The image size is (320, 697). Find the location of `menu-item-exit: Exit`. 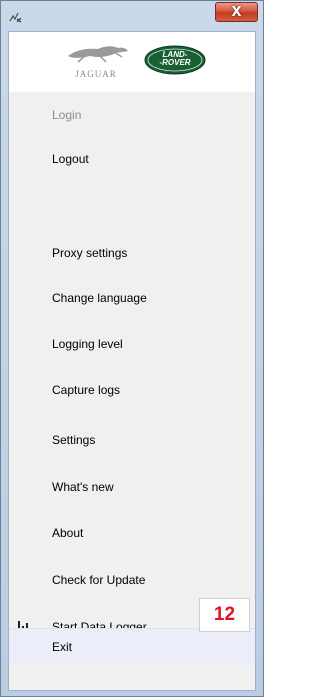

menu-item-exit: Exit is located at coordinates (132, 646).